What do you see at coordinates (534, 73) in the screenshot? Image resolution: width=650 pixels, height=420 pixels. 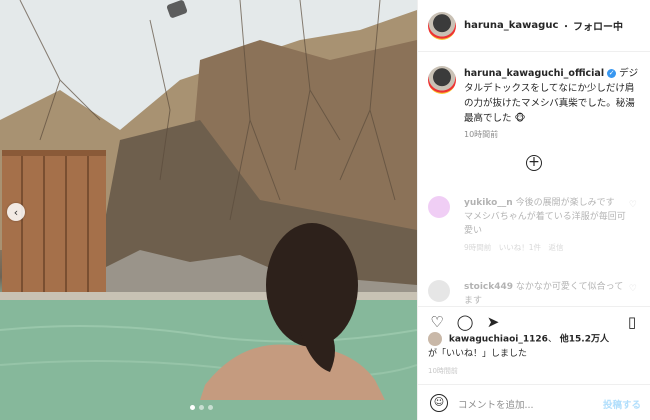 I see `caption-username: haruna_kawaguchi_official` at bounding box center [534, 73].